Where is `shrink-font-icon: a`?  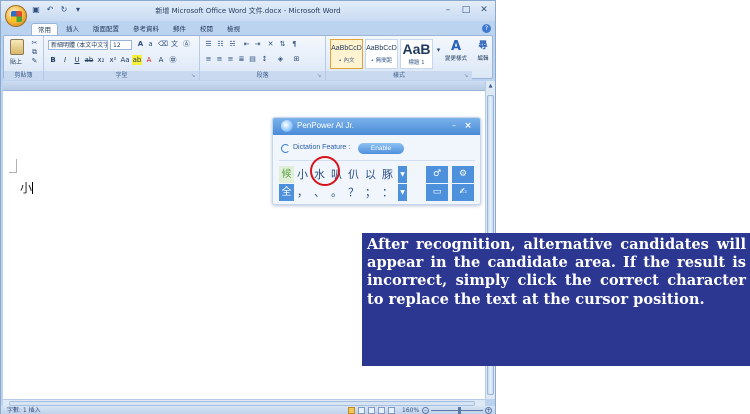 shrink-font-icon: a is located at coordinates (150, 44).